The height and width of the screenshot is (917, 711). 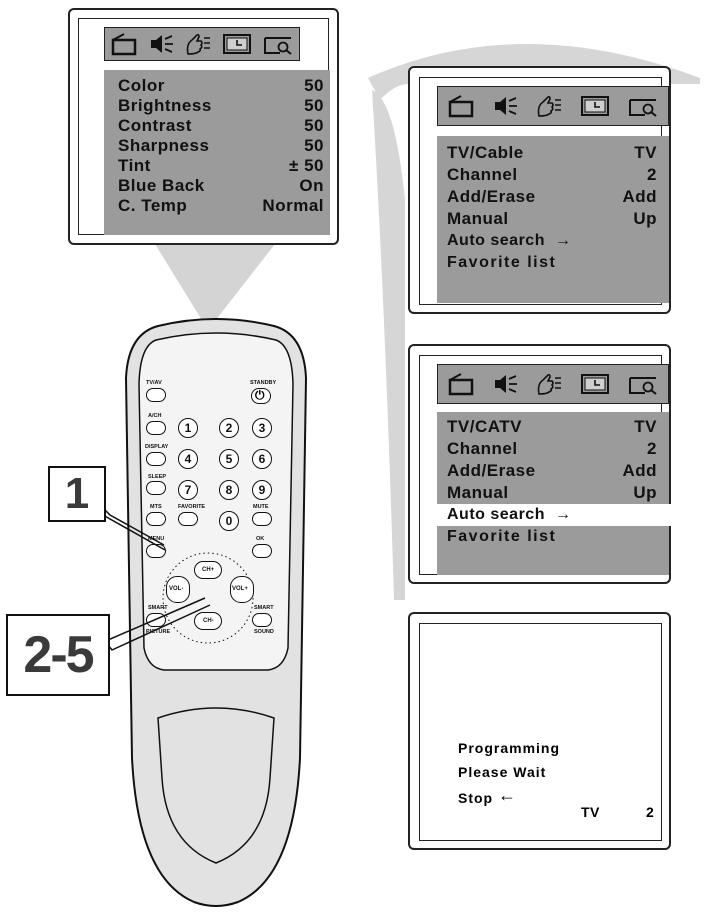 What do you see at coordinates (77, 494) in the screenshot?
I see `step-1-callout: 1` at bounding box center [77, 494].